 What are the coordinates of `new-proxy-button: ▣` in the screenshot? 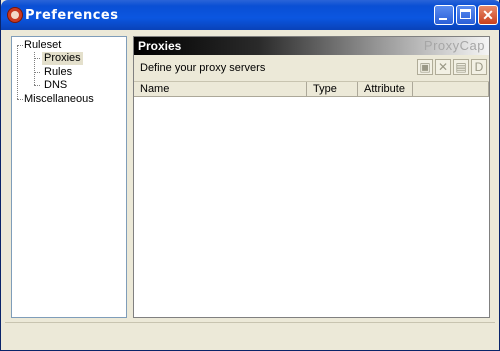 It's located at (425, 67).